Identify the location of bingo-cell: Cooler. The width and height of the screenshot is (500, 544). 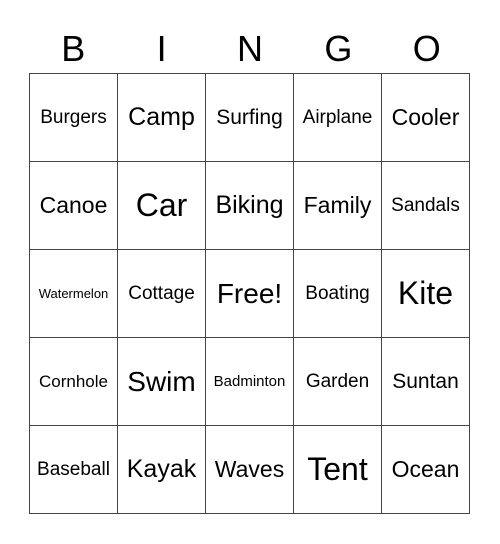
(425, 117).